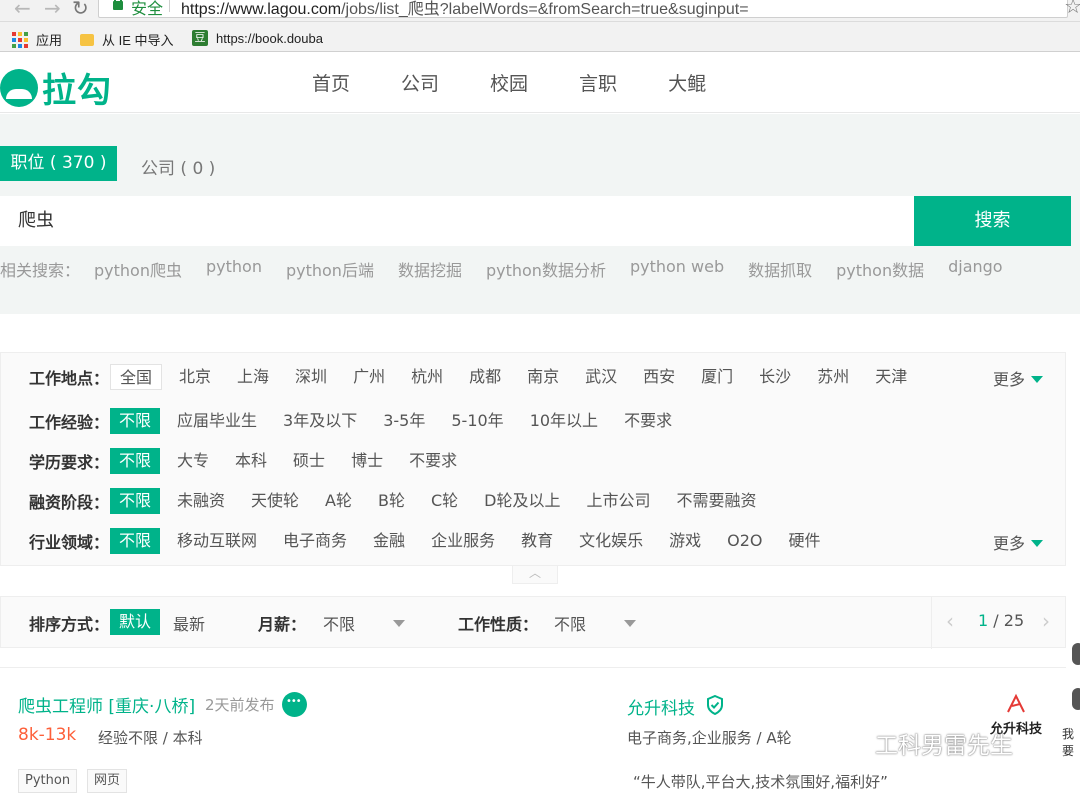  I want to click on filter-option: 杭州, so click(427, 377).